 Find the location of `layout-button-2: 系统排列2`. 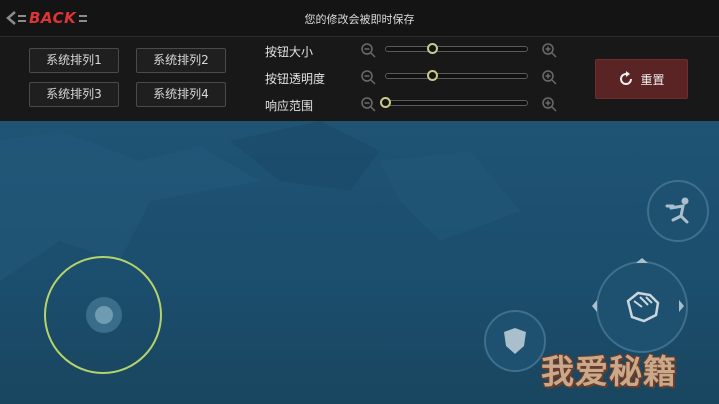

layout-button-2: 系统排列2 is located at coordinates (181, 60).